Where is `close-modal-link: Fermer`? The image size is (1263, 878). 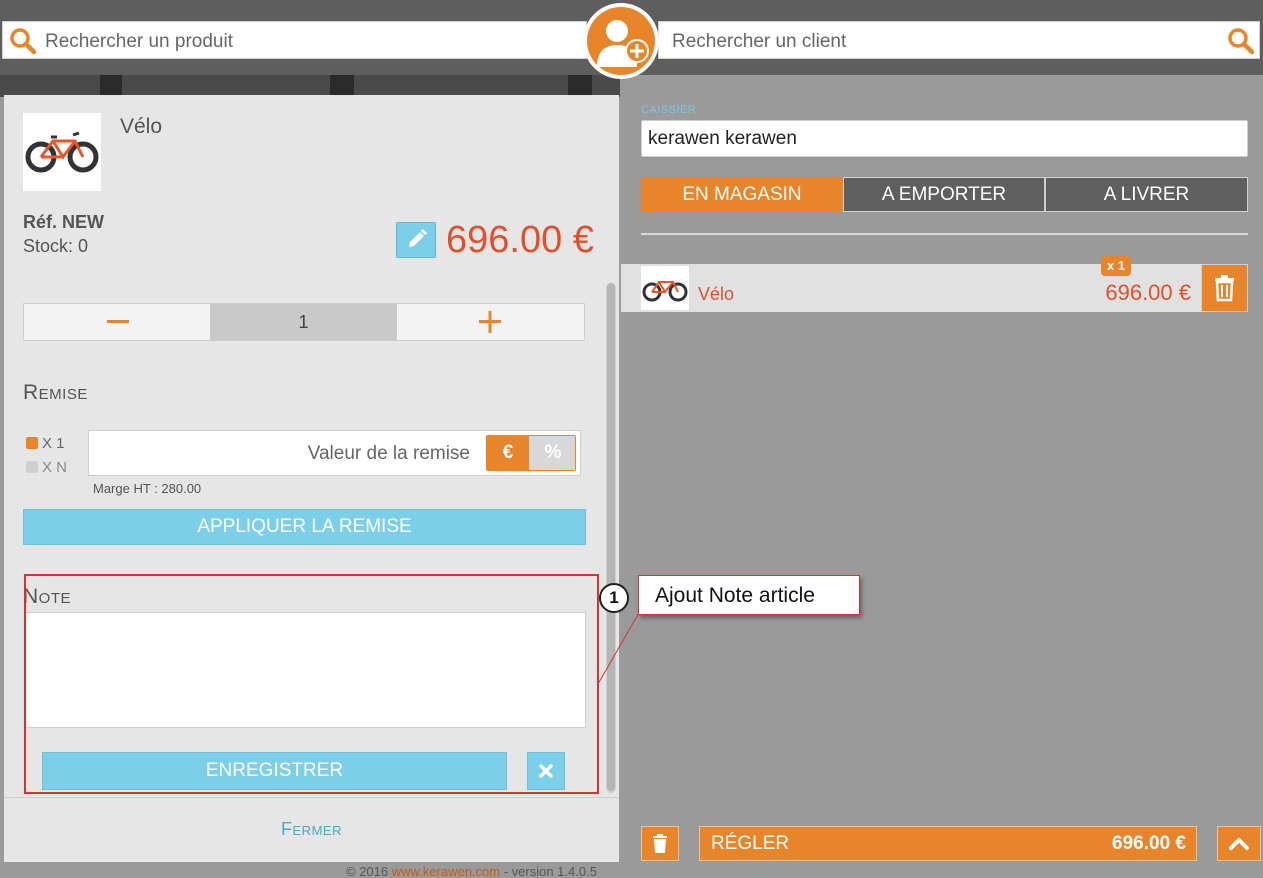
close-modal-link: Fermer is located at coordinates (311, 829).